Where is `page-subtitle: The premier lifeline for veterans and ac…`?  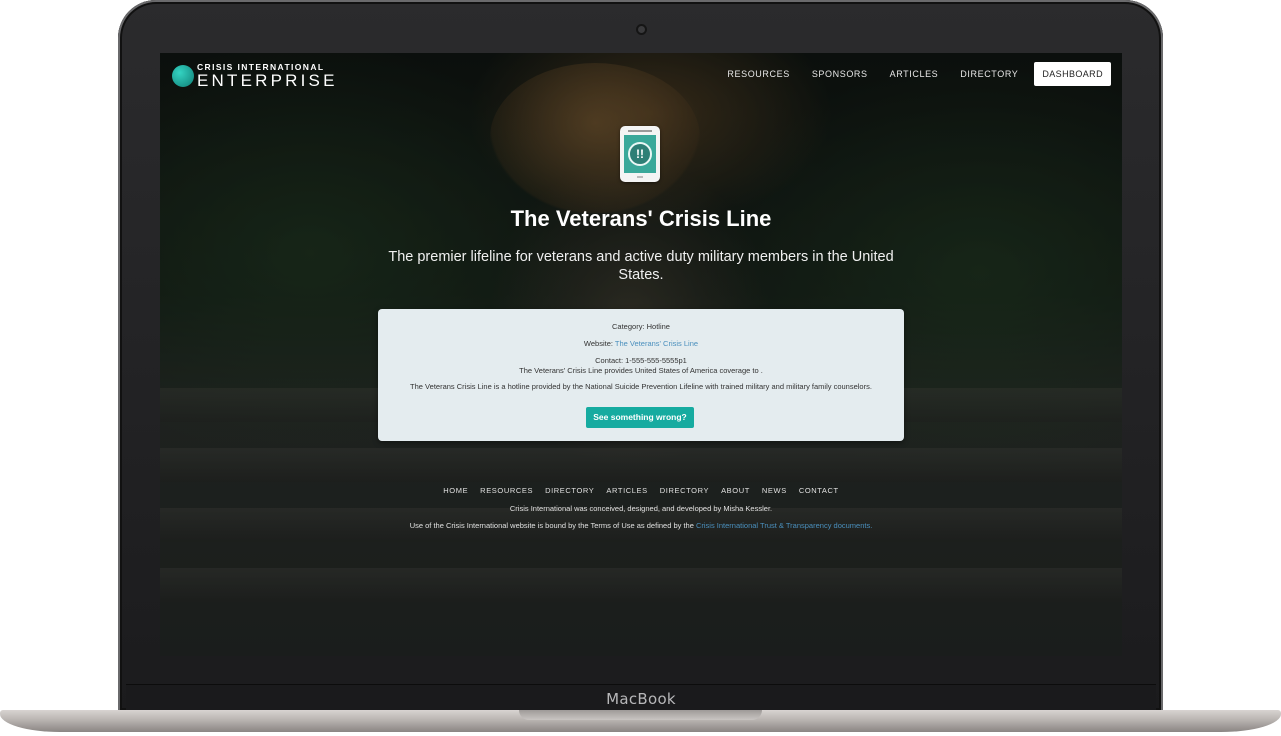 page-subtitle: The premier lifeline for veterans and ac… is located at coordinates (641, 266).